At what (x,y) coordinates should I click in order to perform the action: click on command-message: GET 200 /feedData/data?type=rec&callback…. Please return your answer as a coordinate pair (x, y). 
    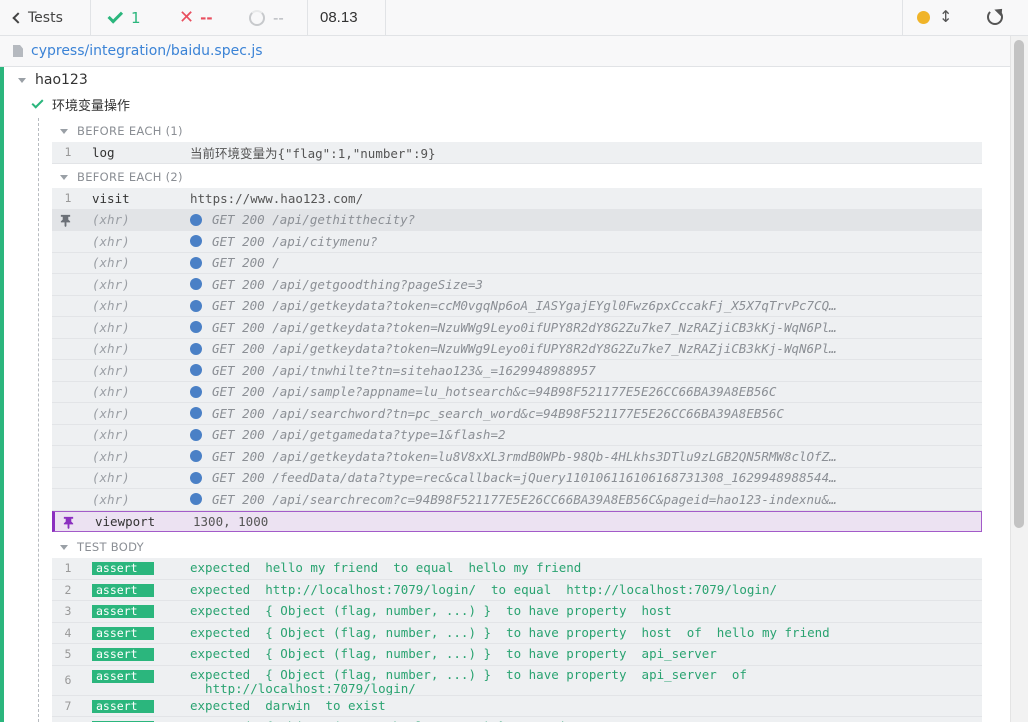
    Looking at the image, I should click on (513, 477).